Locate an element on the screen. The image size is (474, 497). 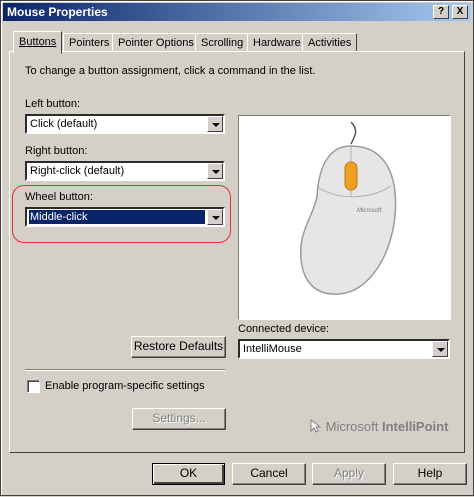
separator-line is located at coordinates (125, 370).